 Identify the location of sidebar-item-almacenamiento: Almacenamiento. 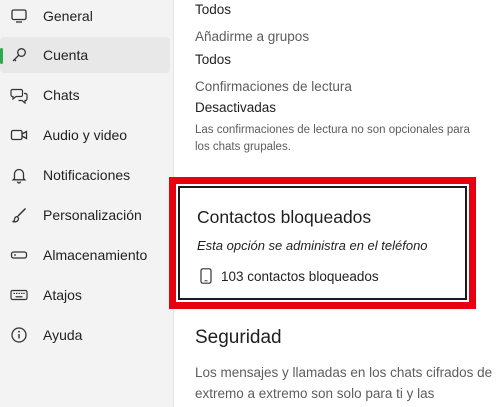
(85, 255).